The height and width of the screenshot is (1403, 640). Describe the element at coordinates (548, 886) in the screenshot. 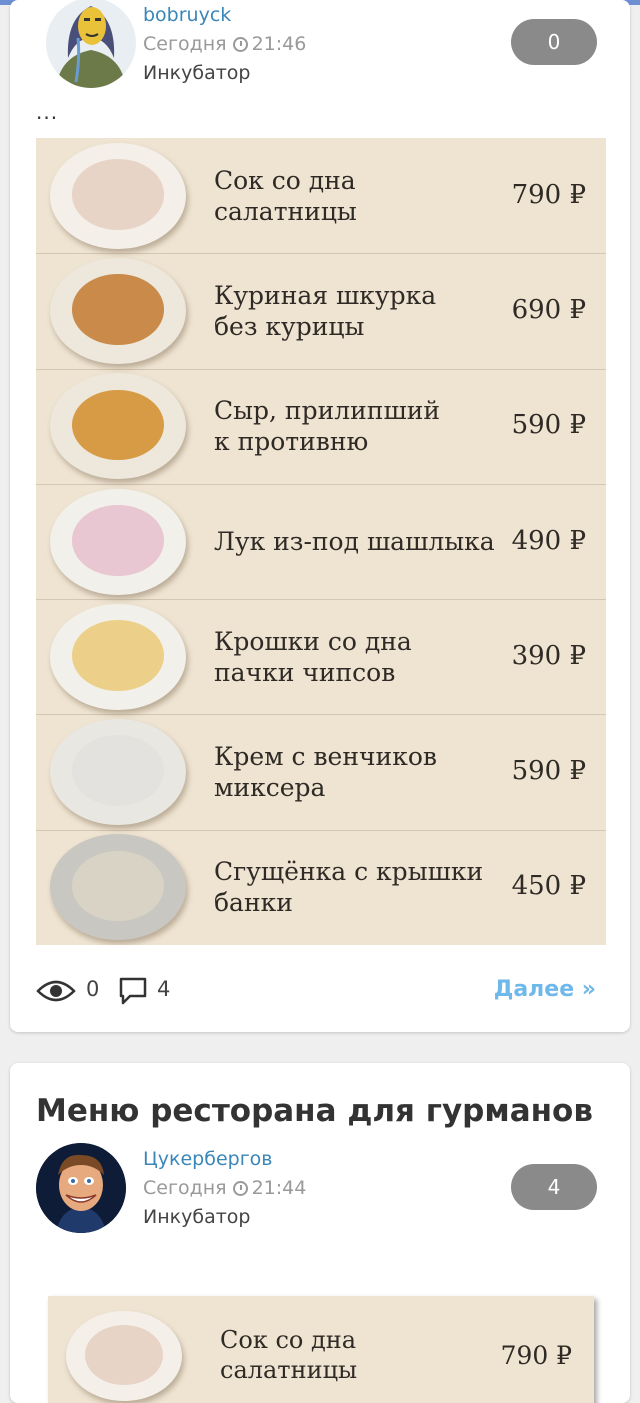

I see `dish-price: 450 ₽` at that location.